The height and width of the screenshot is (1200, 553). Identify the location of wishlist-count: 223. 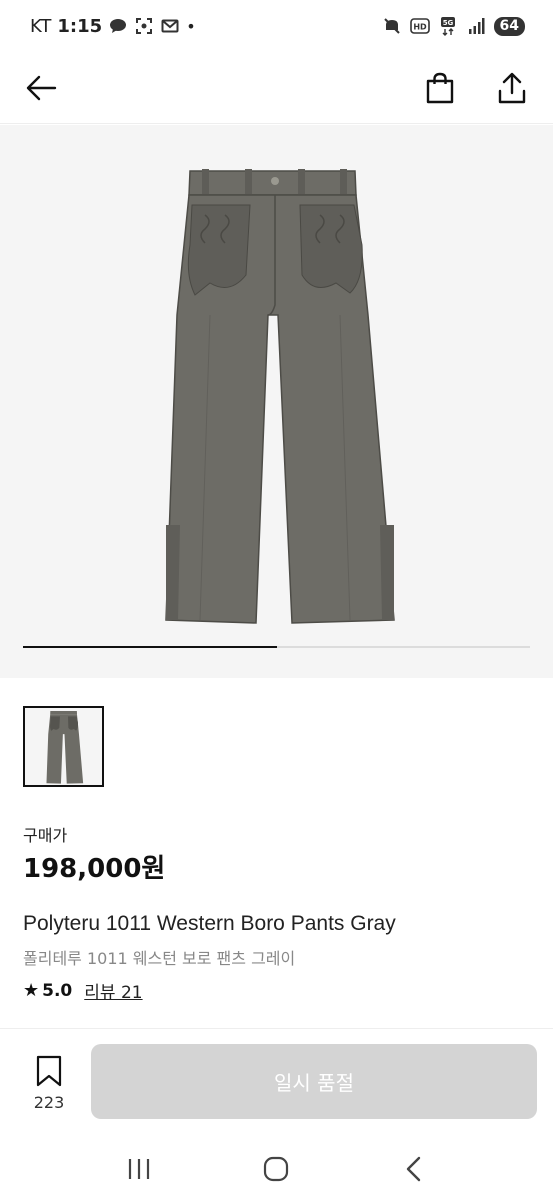
(49, 1102).